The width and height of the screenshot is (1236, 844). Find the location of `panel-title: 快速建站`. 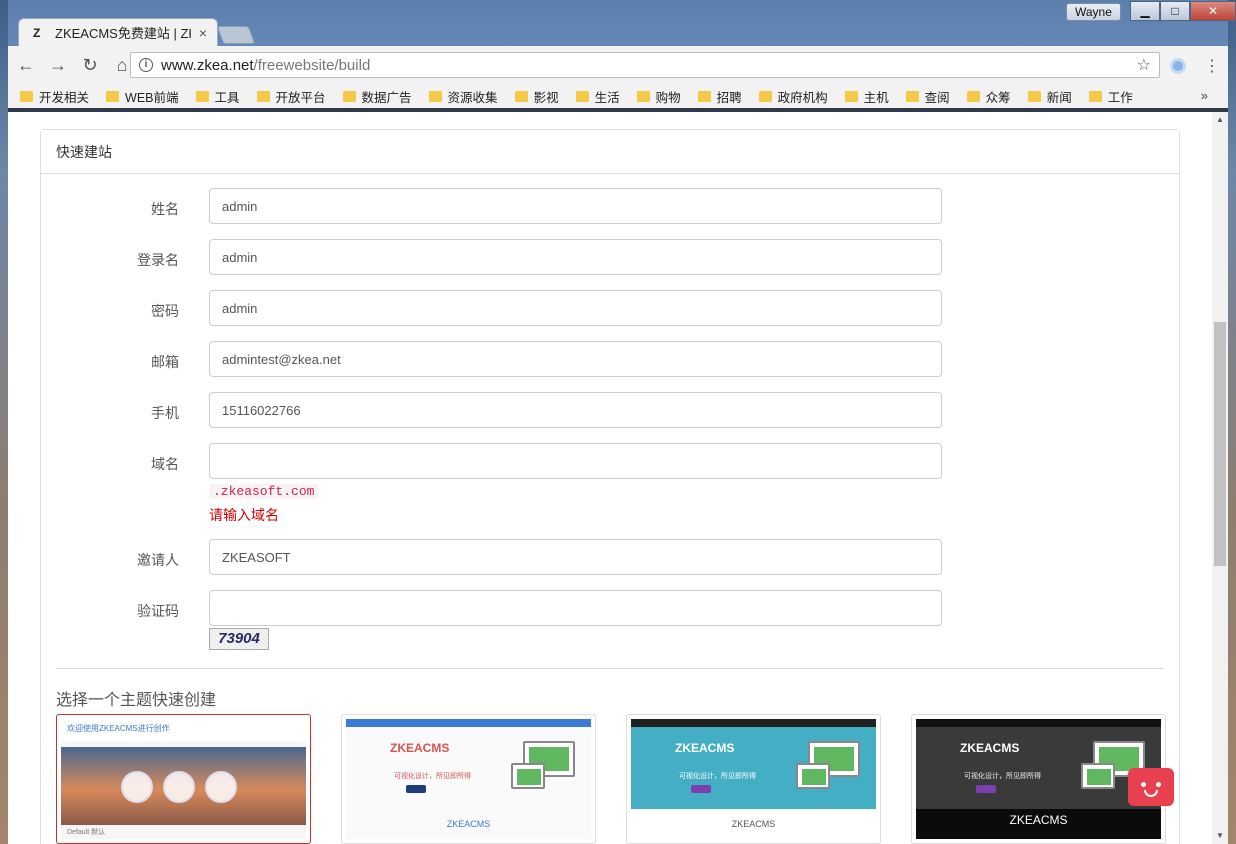

panel-title: 快速建站 is located at coordinates (610, 152).